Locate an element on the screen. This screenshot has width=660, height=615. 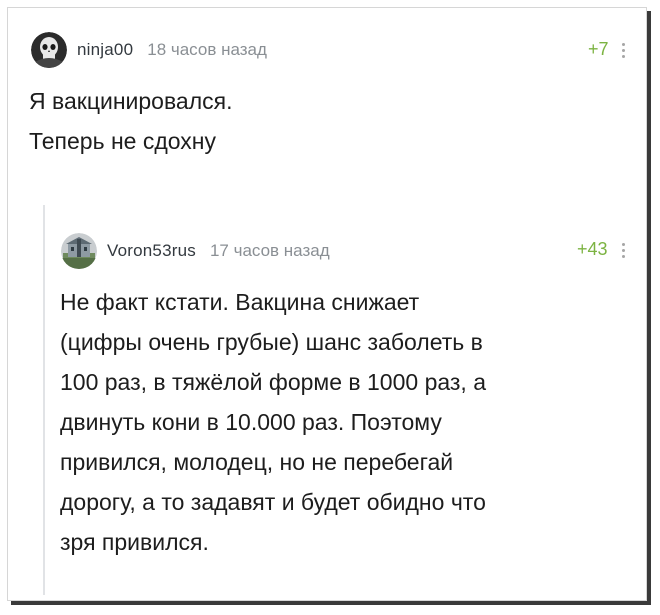
comment-time: 18 часов назад is located at coordinates (207, 50).